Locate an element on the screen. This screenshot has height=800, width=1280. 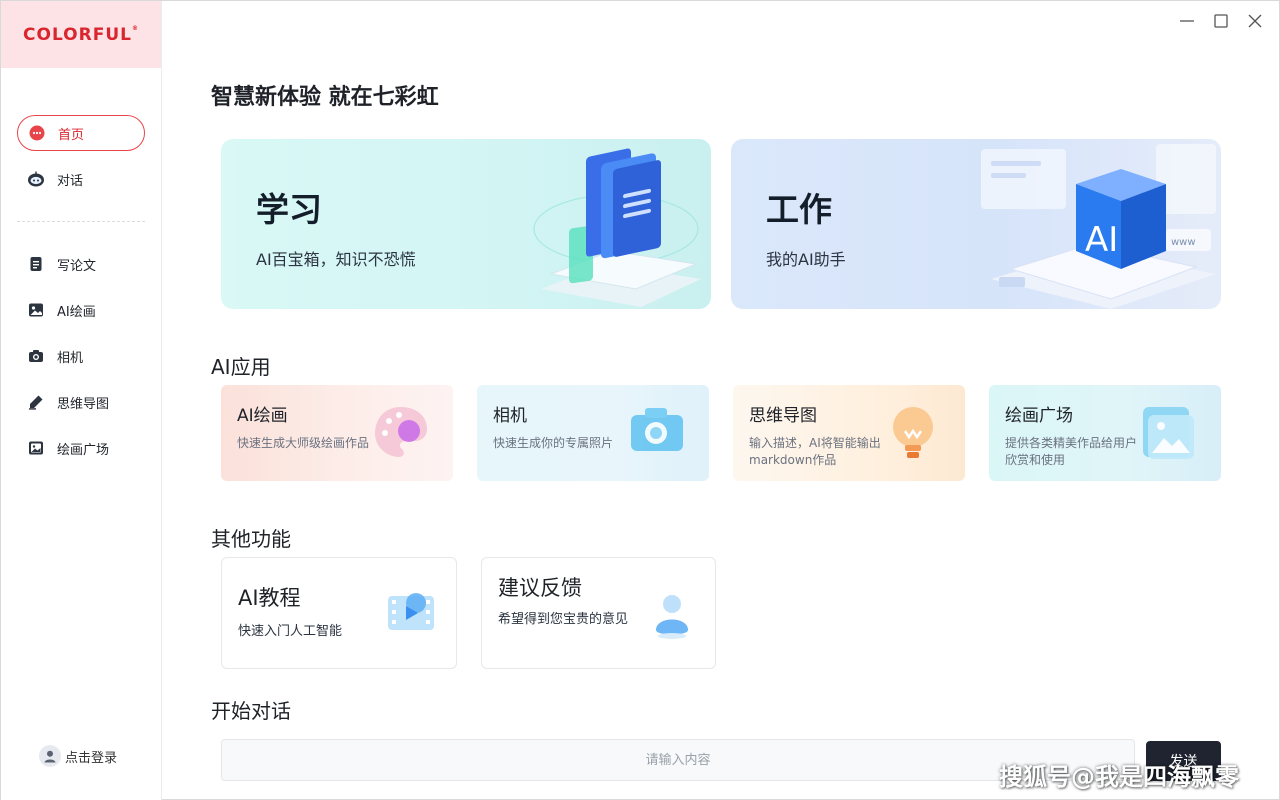
maximize-icon is located at coordinates (1221, 21).